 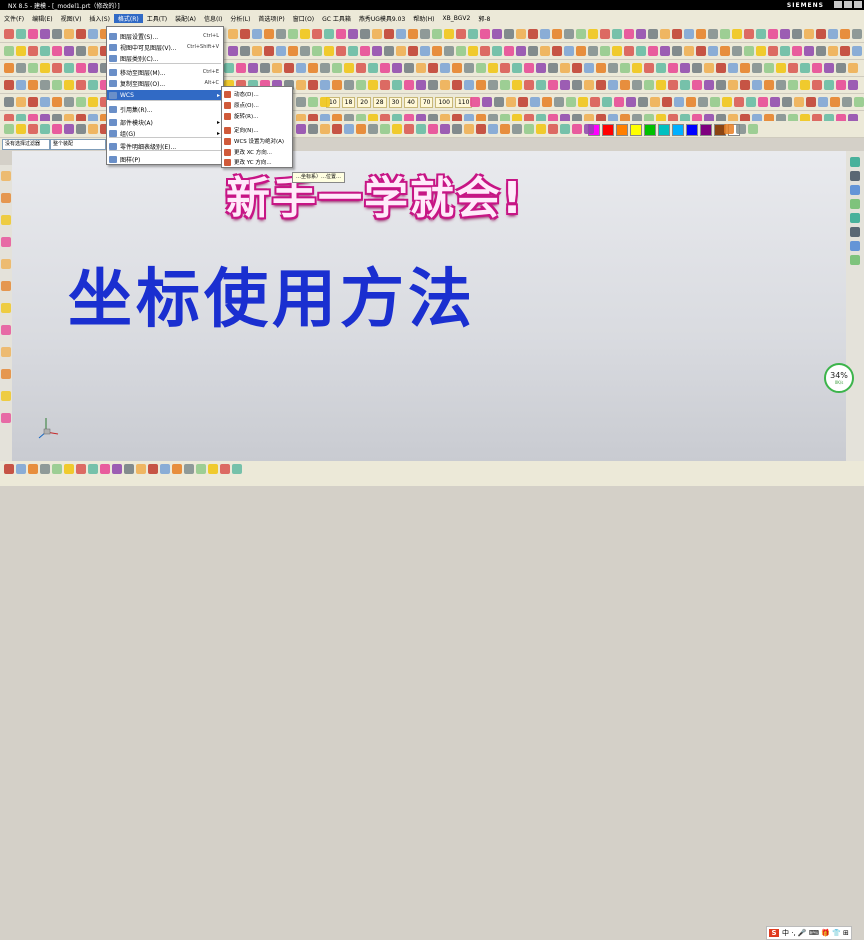 What do you see at coordinates (165, 83) in the screenshot?
I see `format-menu-item: 复制至图层(O)... Alt+C` at bounding box center [165, 83].